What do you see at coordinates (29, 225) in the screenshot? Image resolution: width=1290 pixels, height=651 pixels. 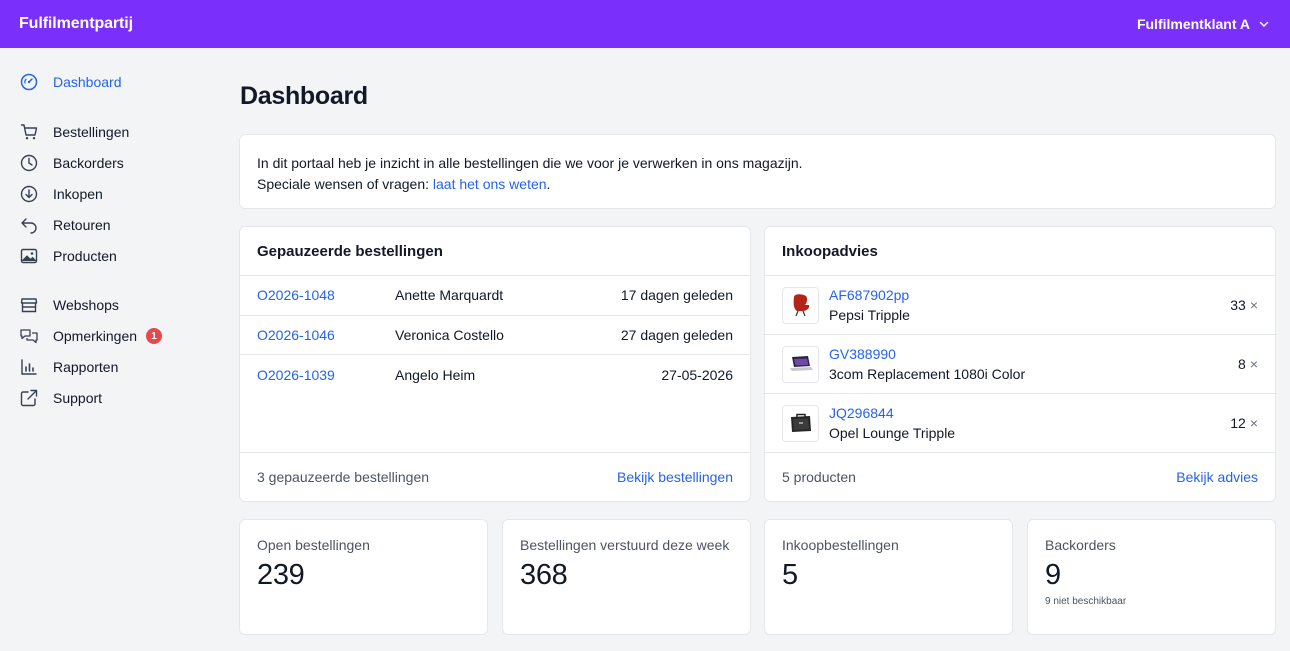 I see `return-arrow-icon` at bounding box center [29, 225].